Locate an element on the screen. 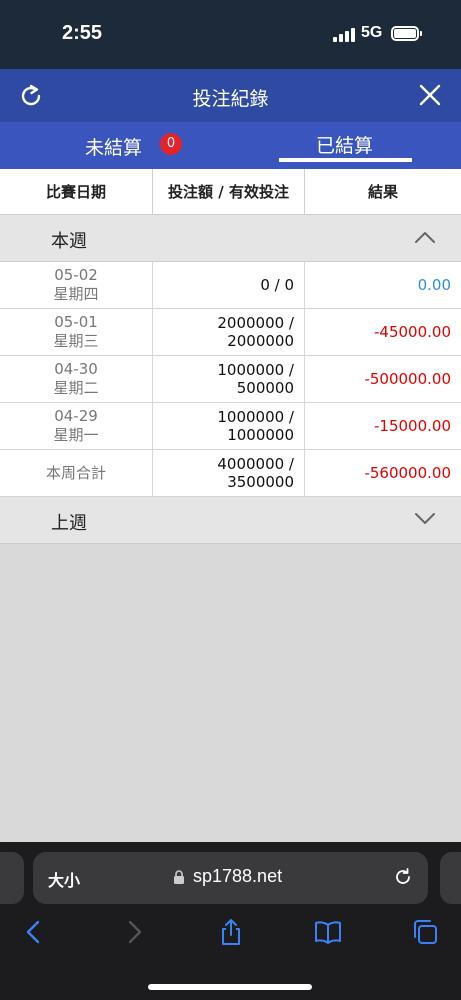  network-label: 5G is located at coordinates (372, 32).